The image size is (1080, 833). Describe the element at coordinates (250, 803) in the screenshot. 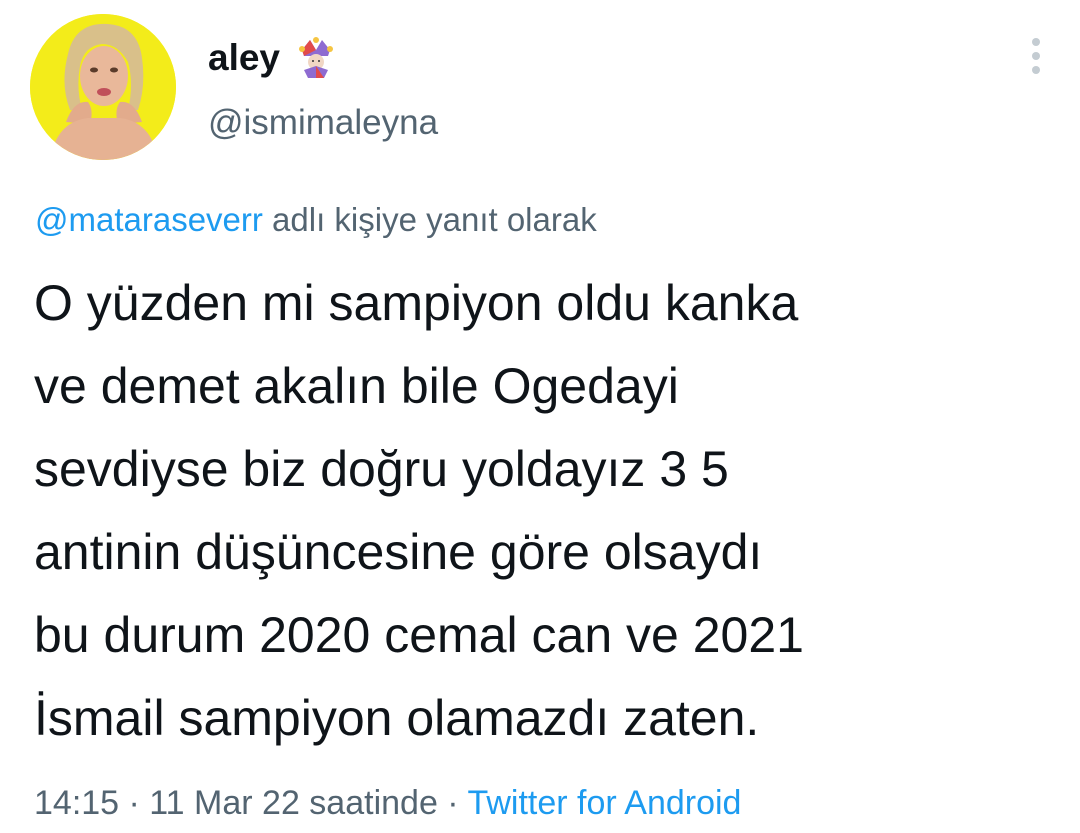

I see `tweet-timestamp: 14:15 · 11 Mar 22 saatinde ·` at that location.